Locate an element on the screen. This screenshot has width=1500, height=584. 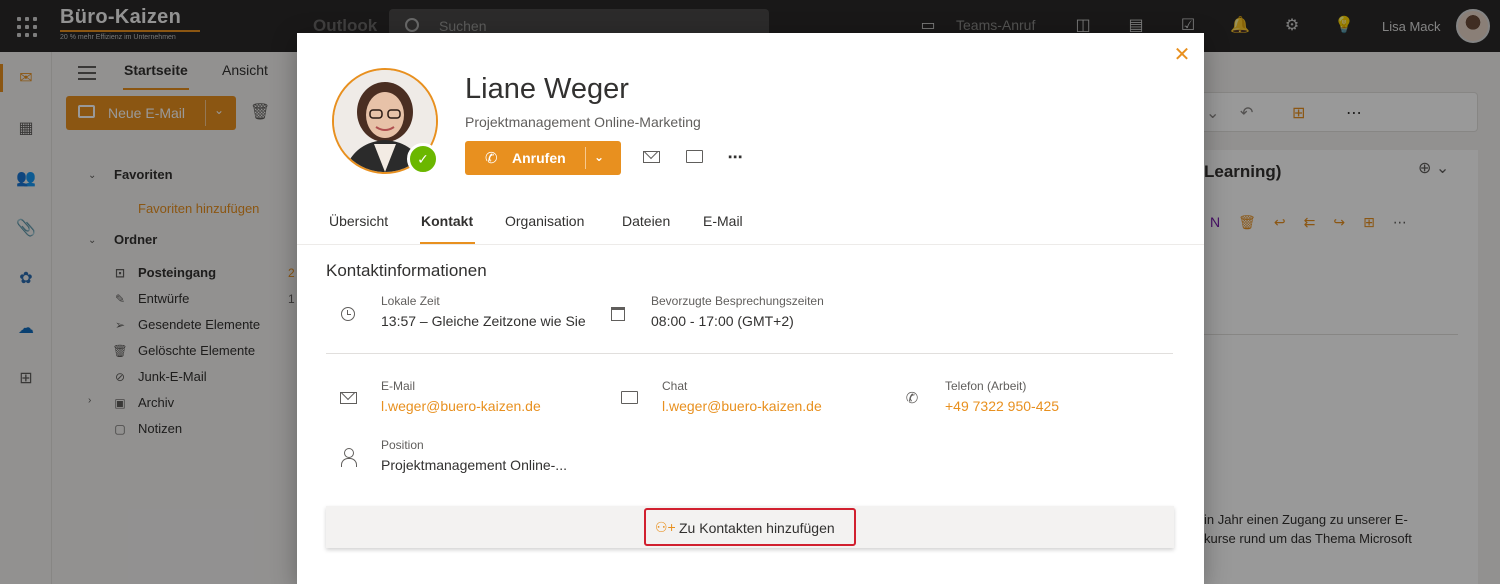
tab-email: E-Mail is located at coordinates (723, 221).